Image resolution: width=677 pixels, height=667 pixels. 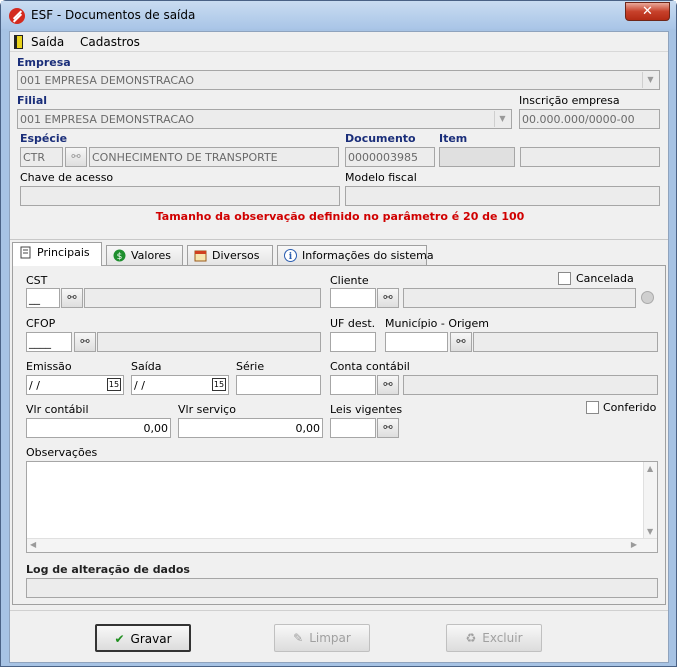 I want to click on menu-saida: Saída, so click(x=47, y=42).